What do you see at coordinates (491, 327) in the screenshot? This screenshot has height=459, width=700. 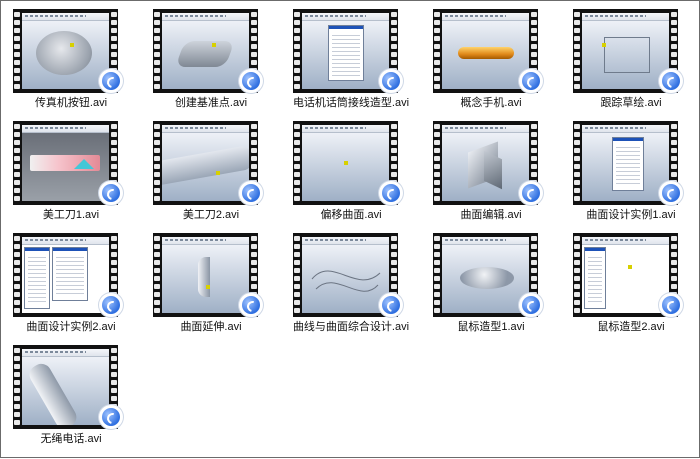 I see `file-name: 鼠标造型1.avi` at bounding box center [491, 327].